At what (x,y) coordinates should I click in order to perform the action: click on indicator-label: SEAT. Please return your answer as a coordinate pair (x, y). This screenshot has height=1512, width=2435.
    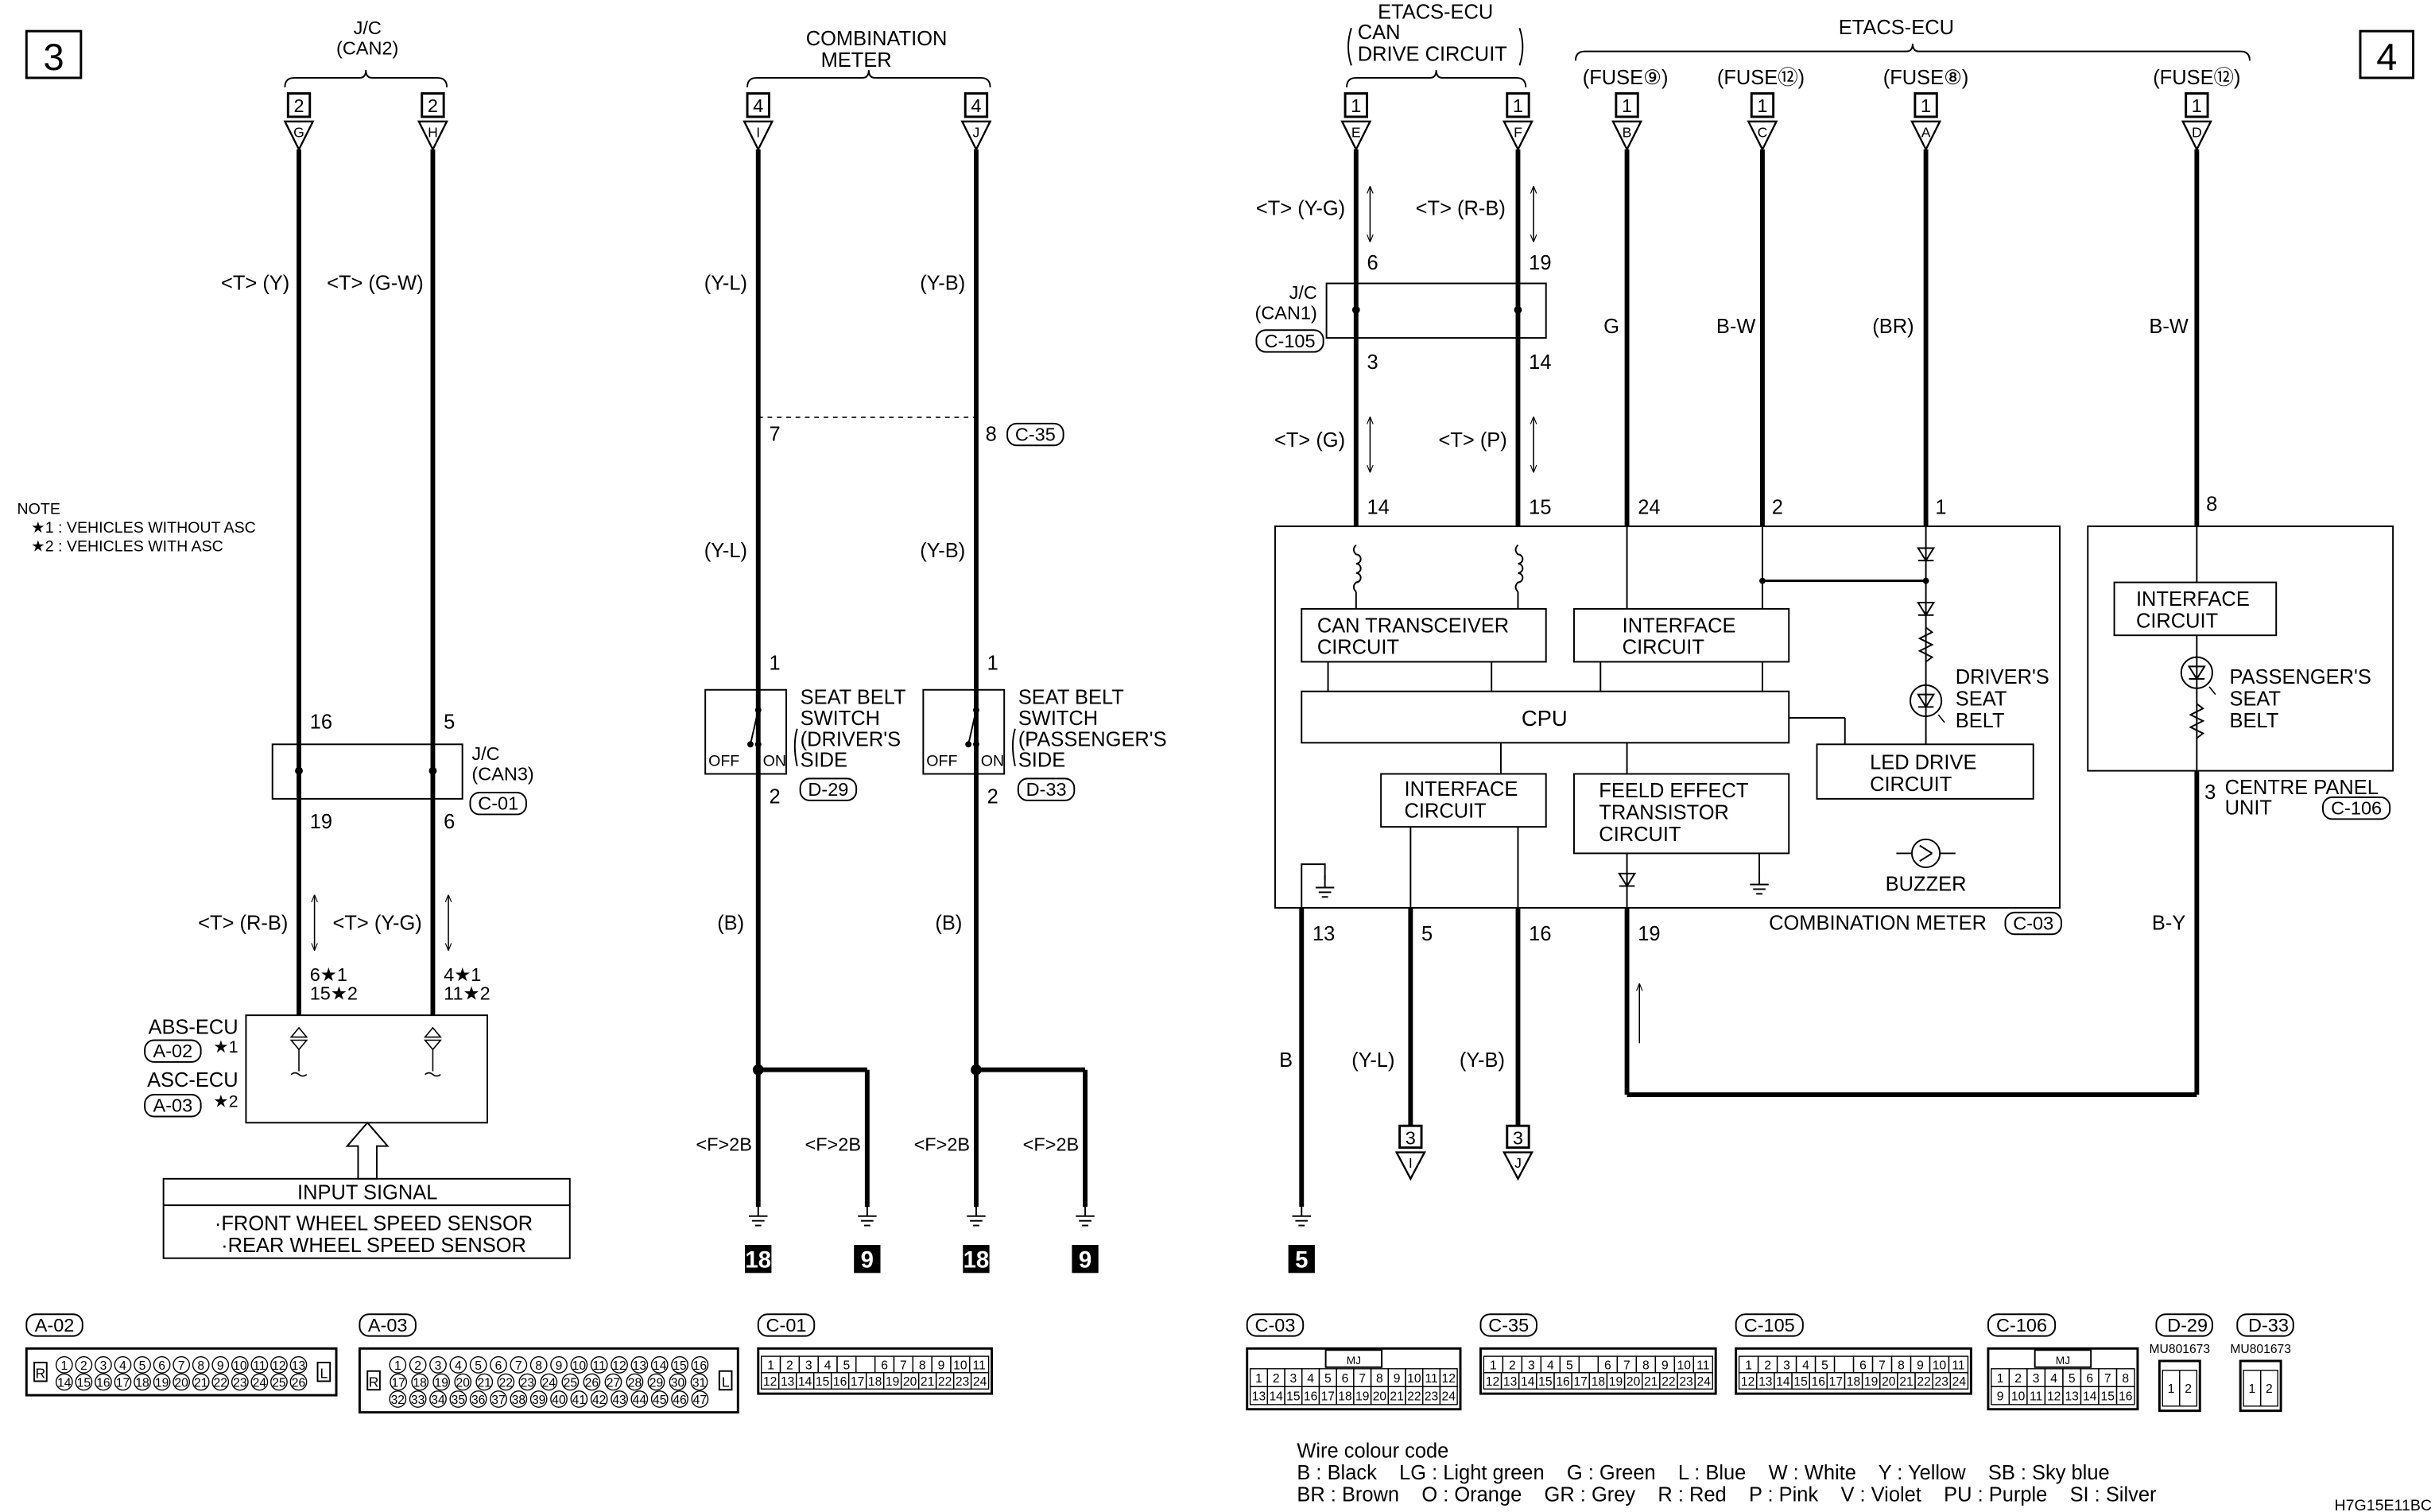
    Looking at the image, I should click on (2255, 699).